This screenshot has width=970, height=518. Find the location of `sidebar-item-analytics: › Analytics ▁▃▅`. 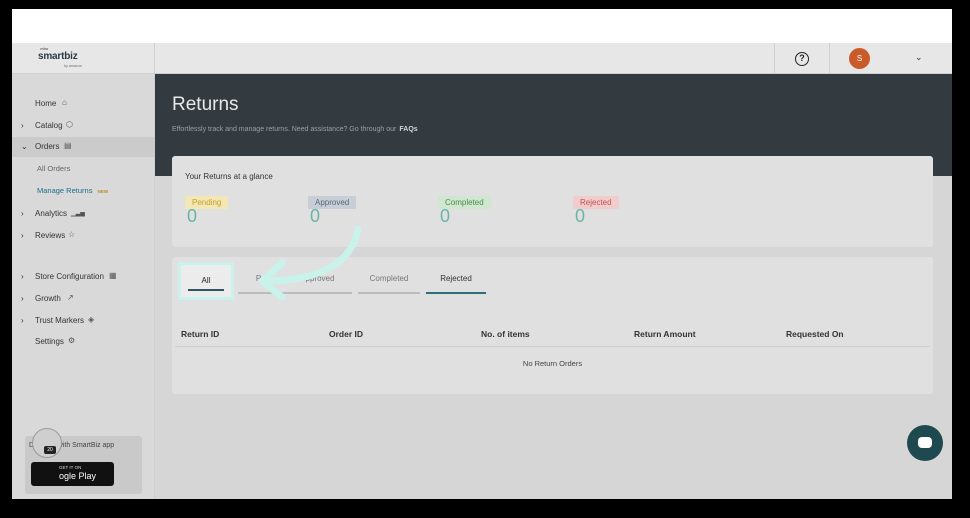

sidebar-item-analytics: › Analytics ▁▃▅ is located at coordinates (83, 214).